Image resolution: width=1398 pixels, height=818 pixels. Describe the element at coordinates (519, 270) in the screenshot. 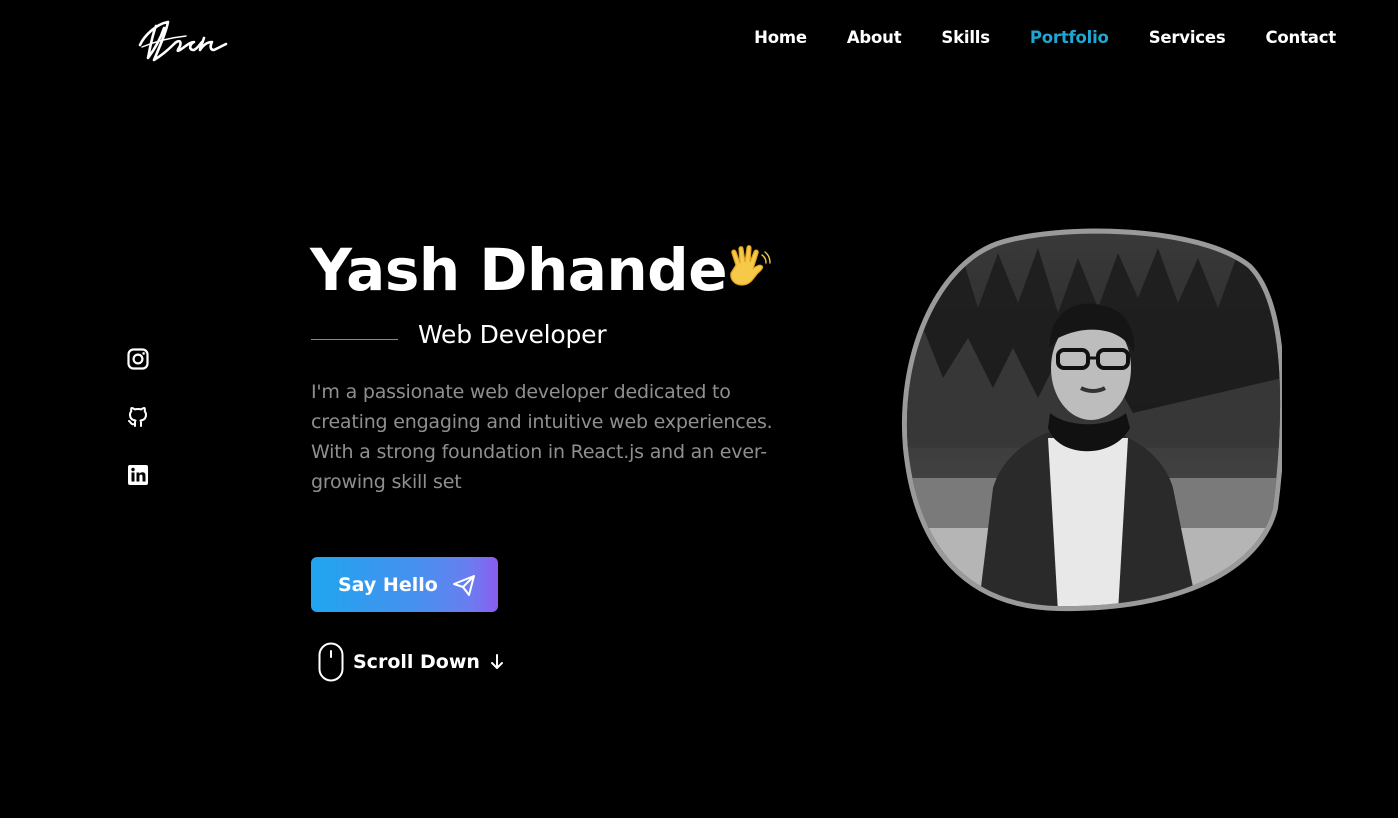

I see `hero-name: Yash Dhande` at that location.